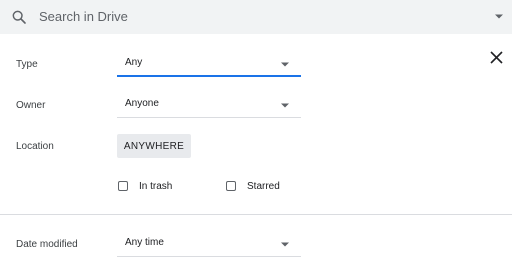 Image resolution: width=512 pixels, height=266 pixels. Describe the element at coordinates (27, 64) in the screenshot. I see `type-label: Type` at that location.